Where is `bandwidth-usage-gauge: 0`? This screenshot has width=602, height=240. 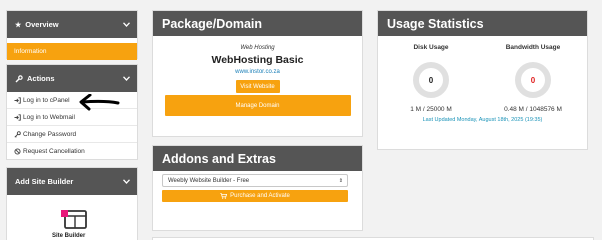 bandwidth-usage-gauge: 0 is located at coordinates (533, 80).